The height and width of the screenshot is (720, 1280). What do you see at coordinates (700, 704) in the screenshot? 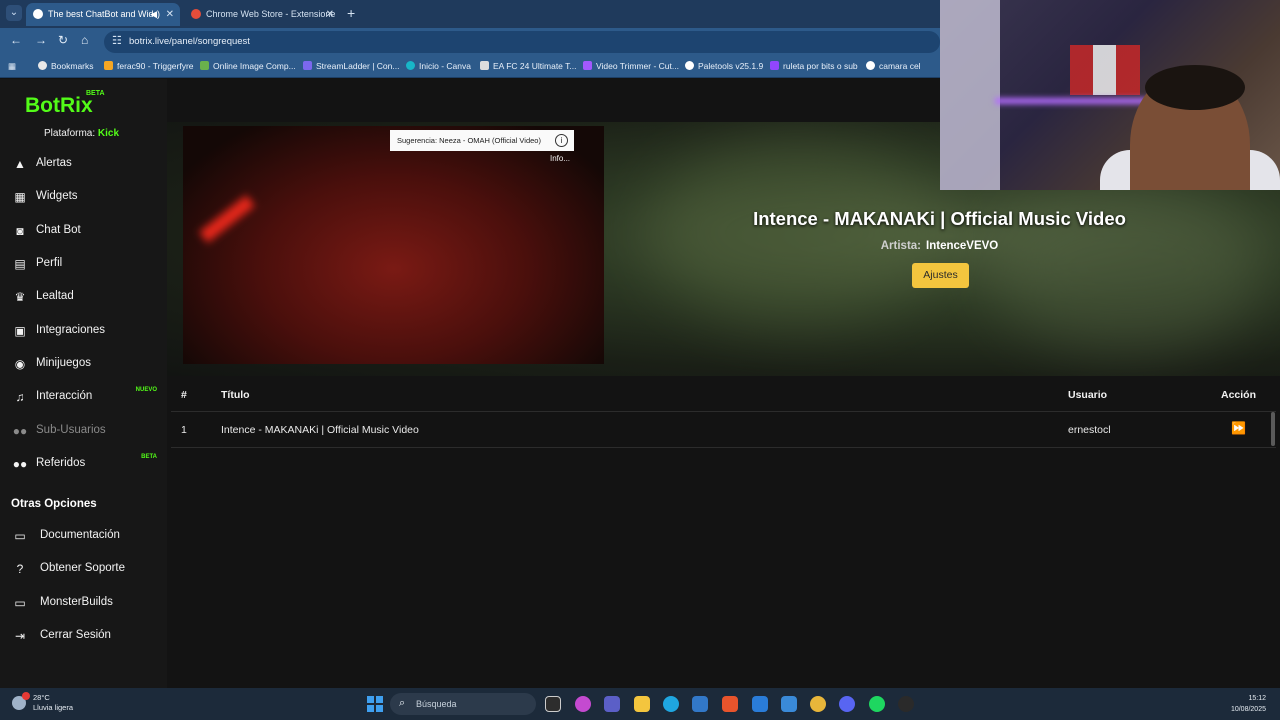
I see `store-icon` at bounding box center [700, 704].